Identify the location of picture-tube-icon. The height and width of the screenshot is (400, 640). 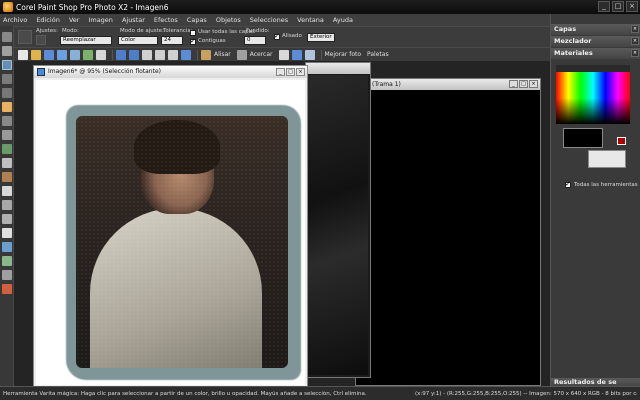
(7, 205).